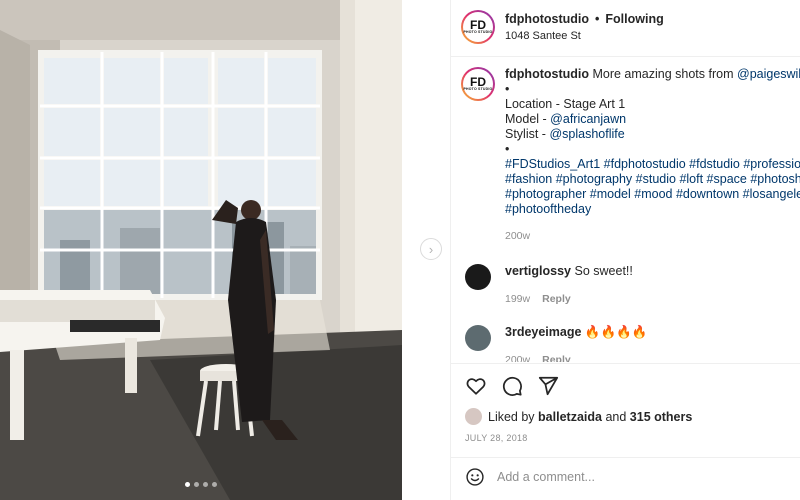 This screenshot has width=800, height=500. Describe the element at coordinates (661, 417) in the screenshot. I see `likes-count-link: 315 others` at that location.